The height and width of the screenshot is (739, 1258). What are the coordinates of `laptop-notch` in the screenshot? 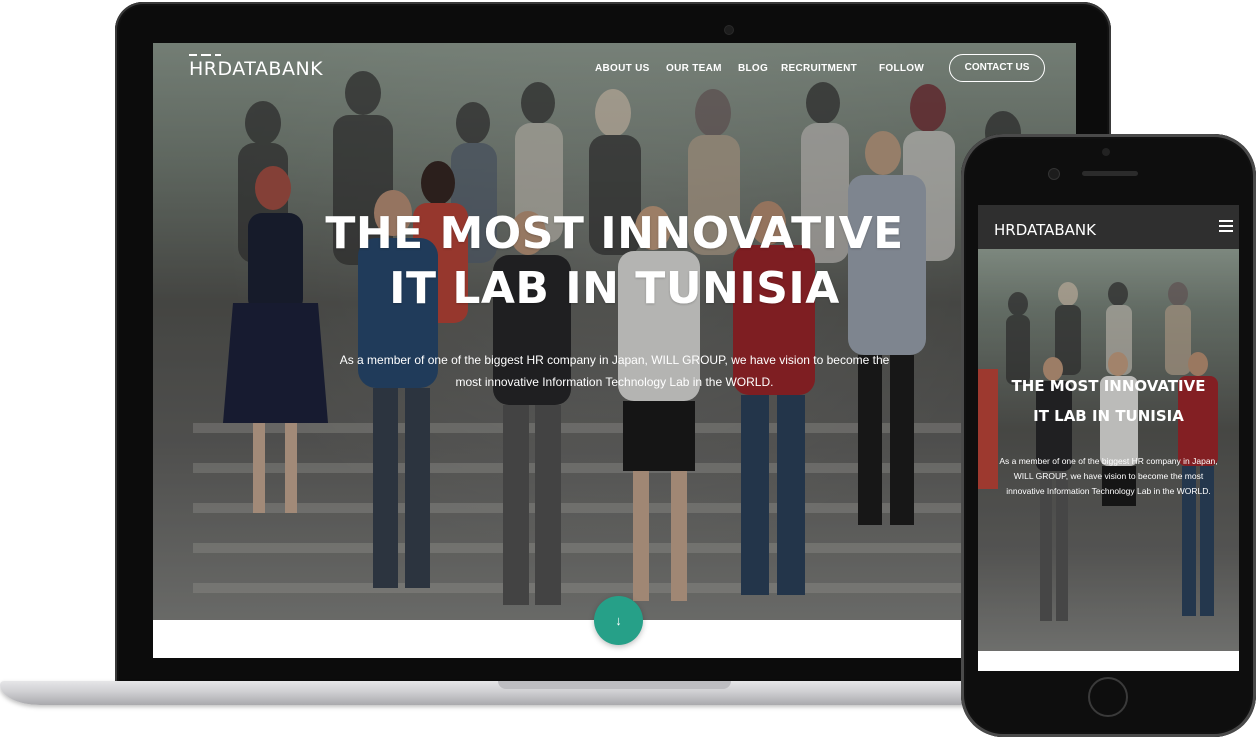 It's located at (614, 685).